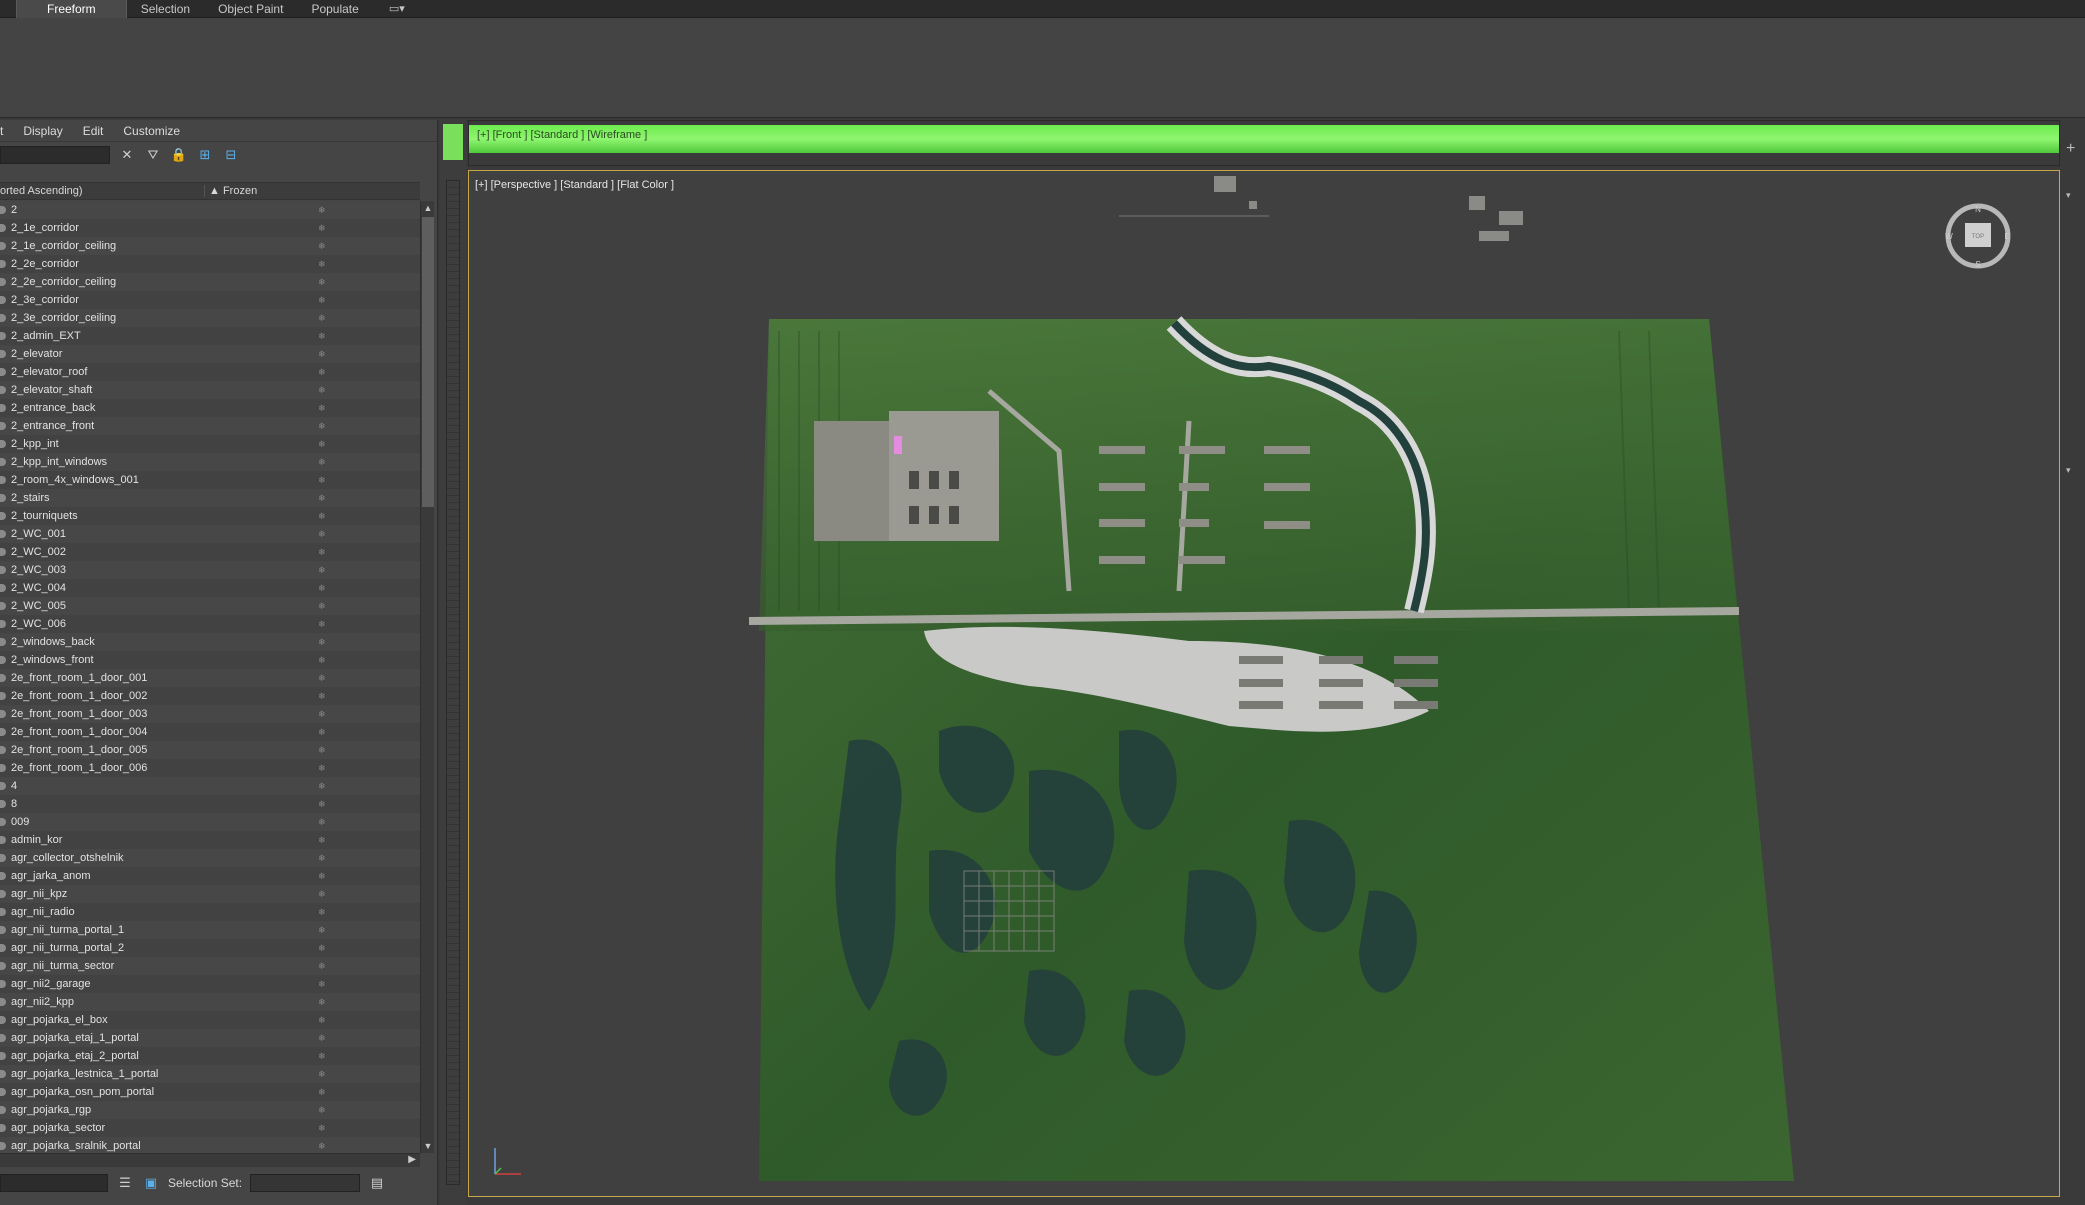 Image resolution: width=2085 pixels, height=1205 pixels. Describe the element at coordinates (165, 9) in the screenshot. I see `tab-selection: Selection` at that location.